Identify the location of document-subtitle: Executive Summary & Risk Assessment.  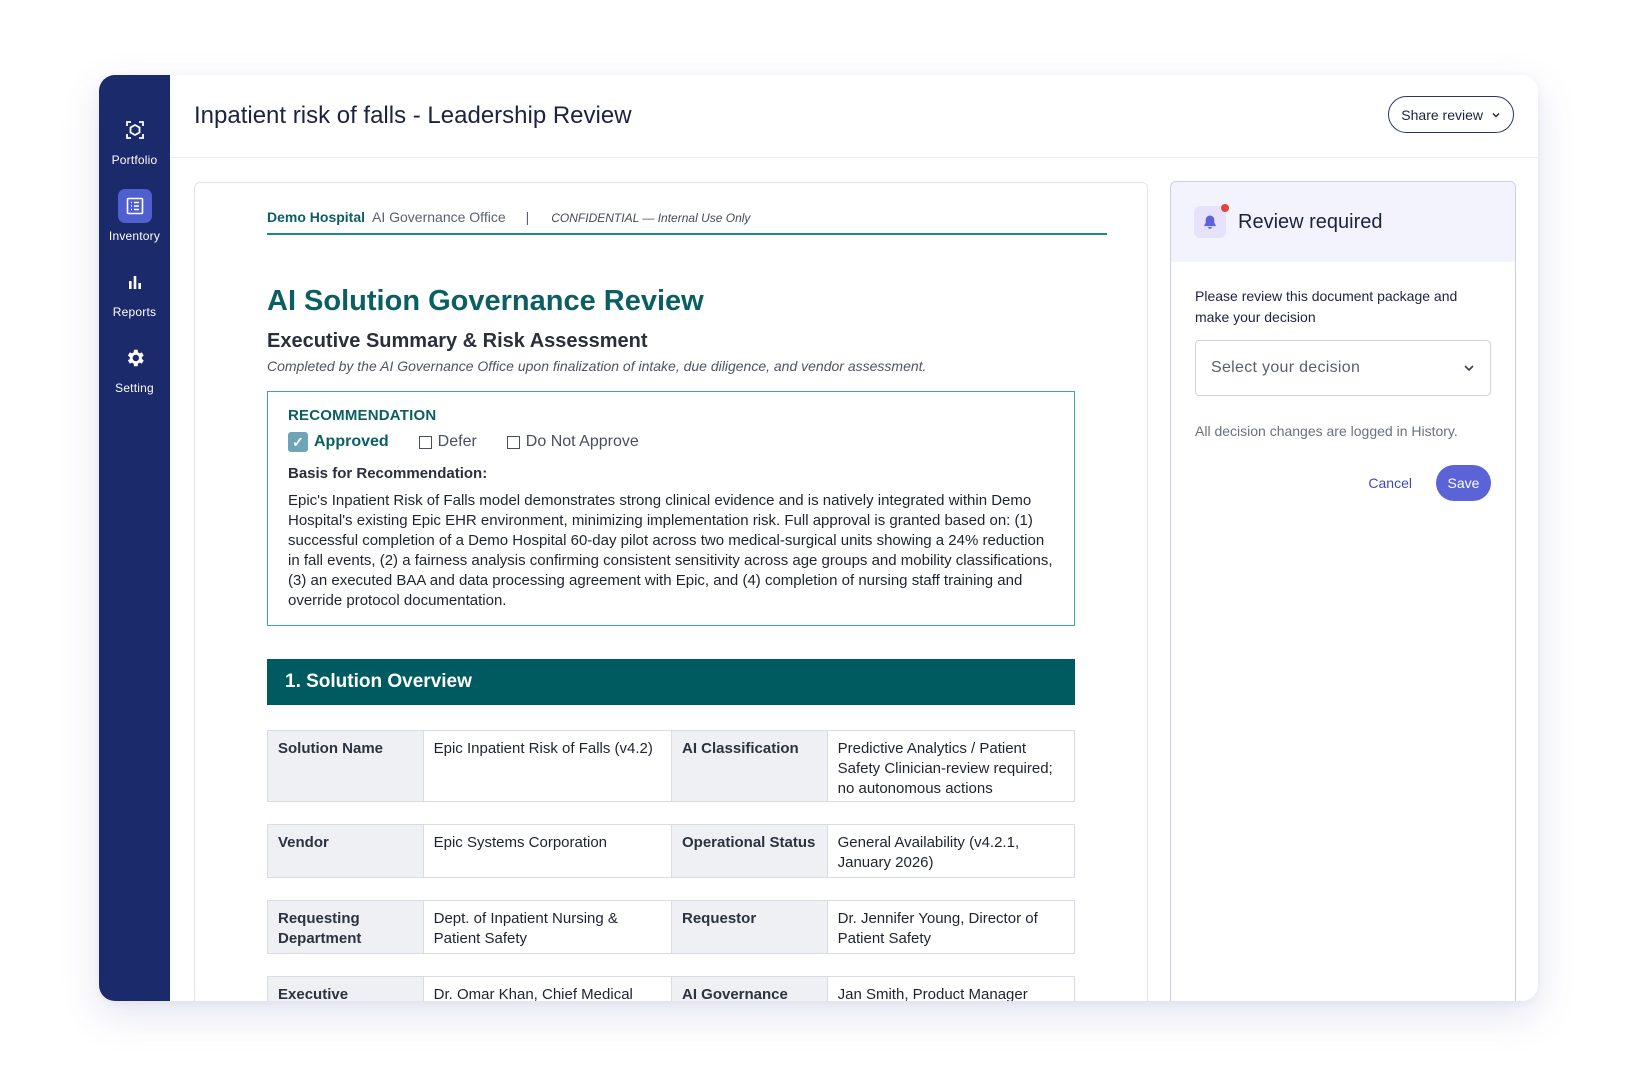
(457, 341).